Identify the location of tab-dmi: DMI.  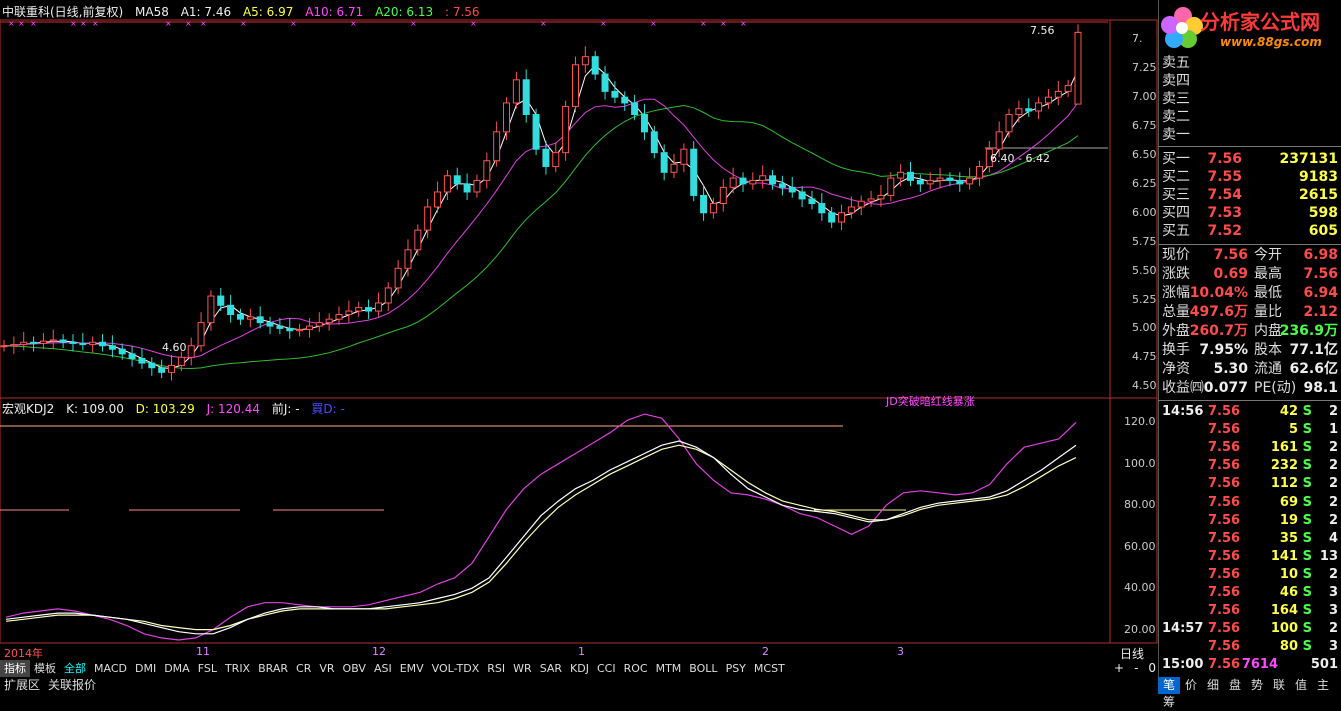
(145, 668).